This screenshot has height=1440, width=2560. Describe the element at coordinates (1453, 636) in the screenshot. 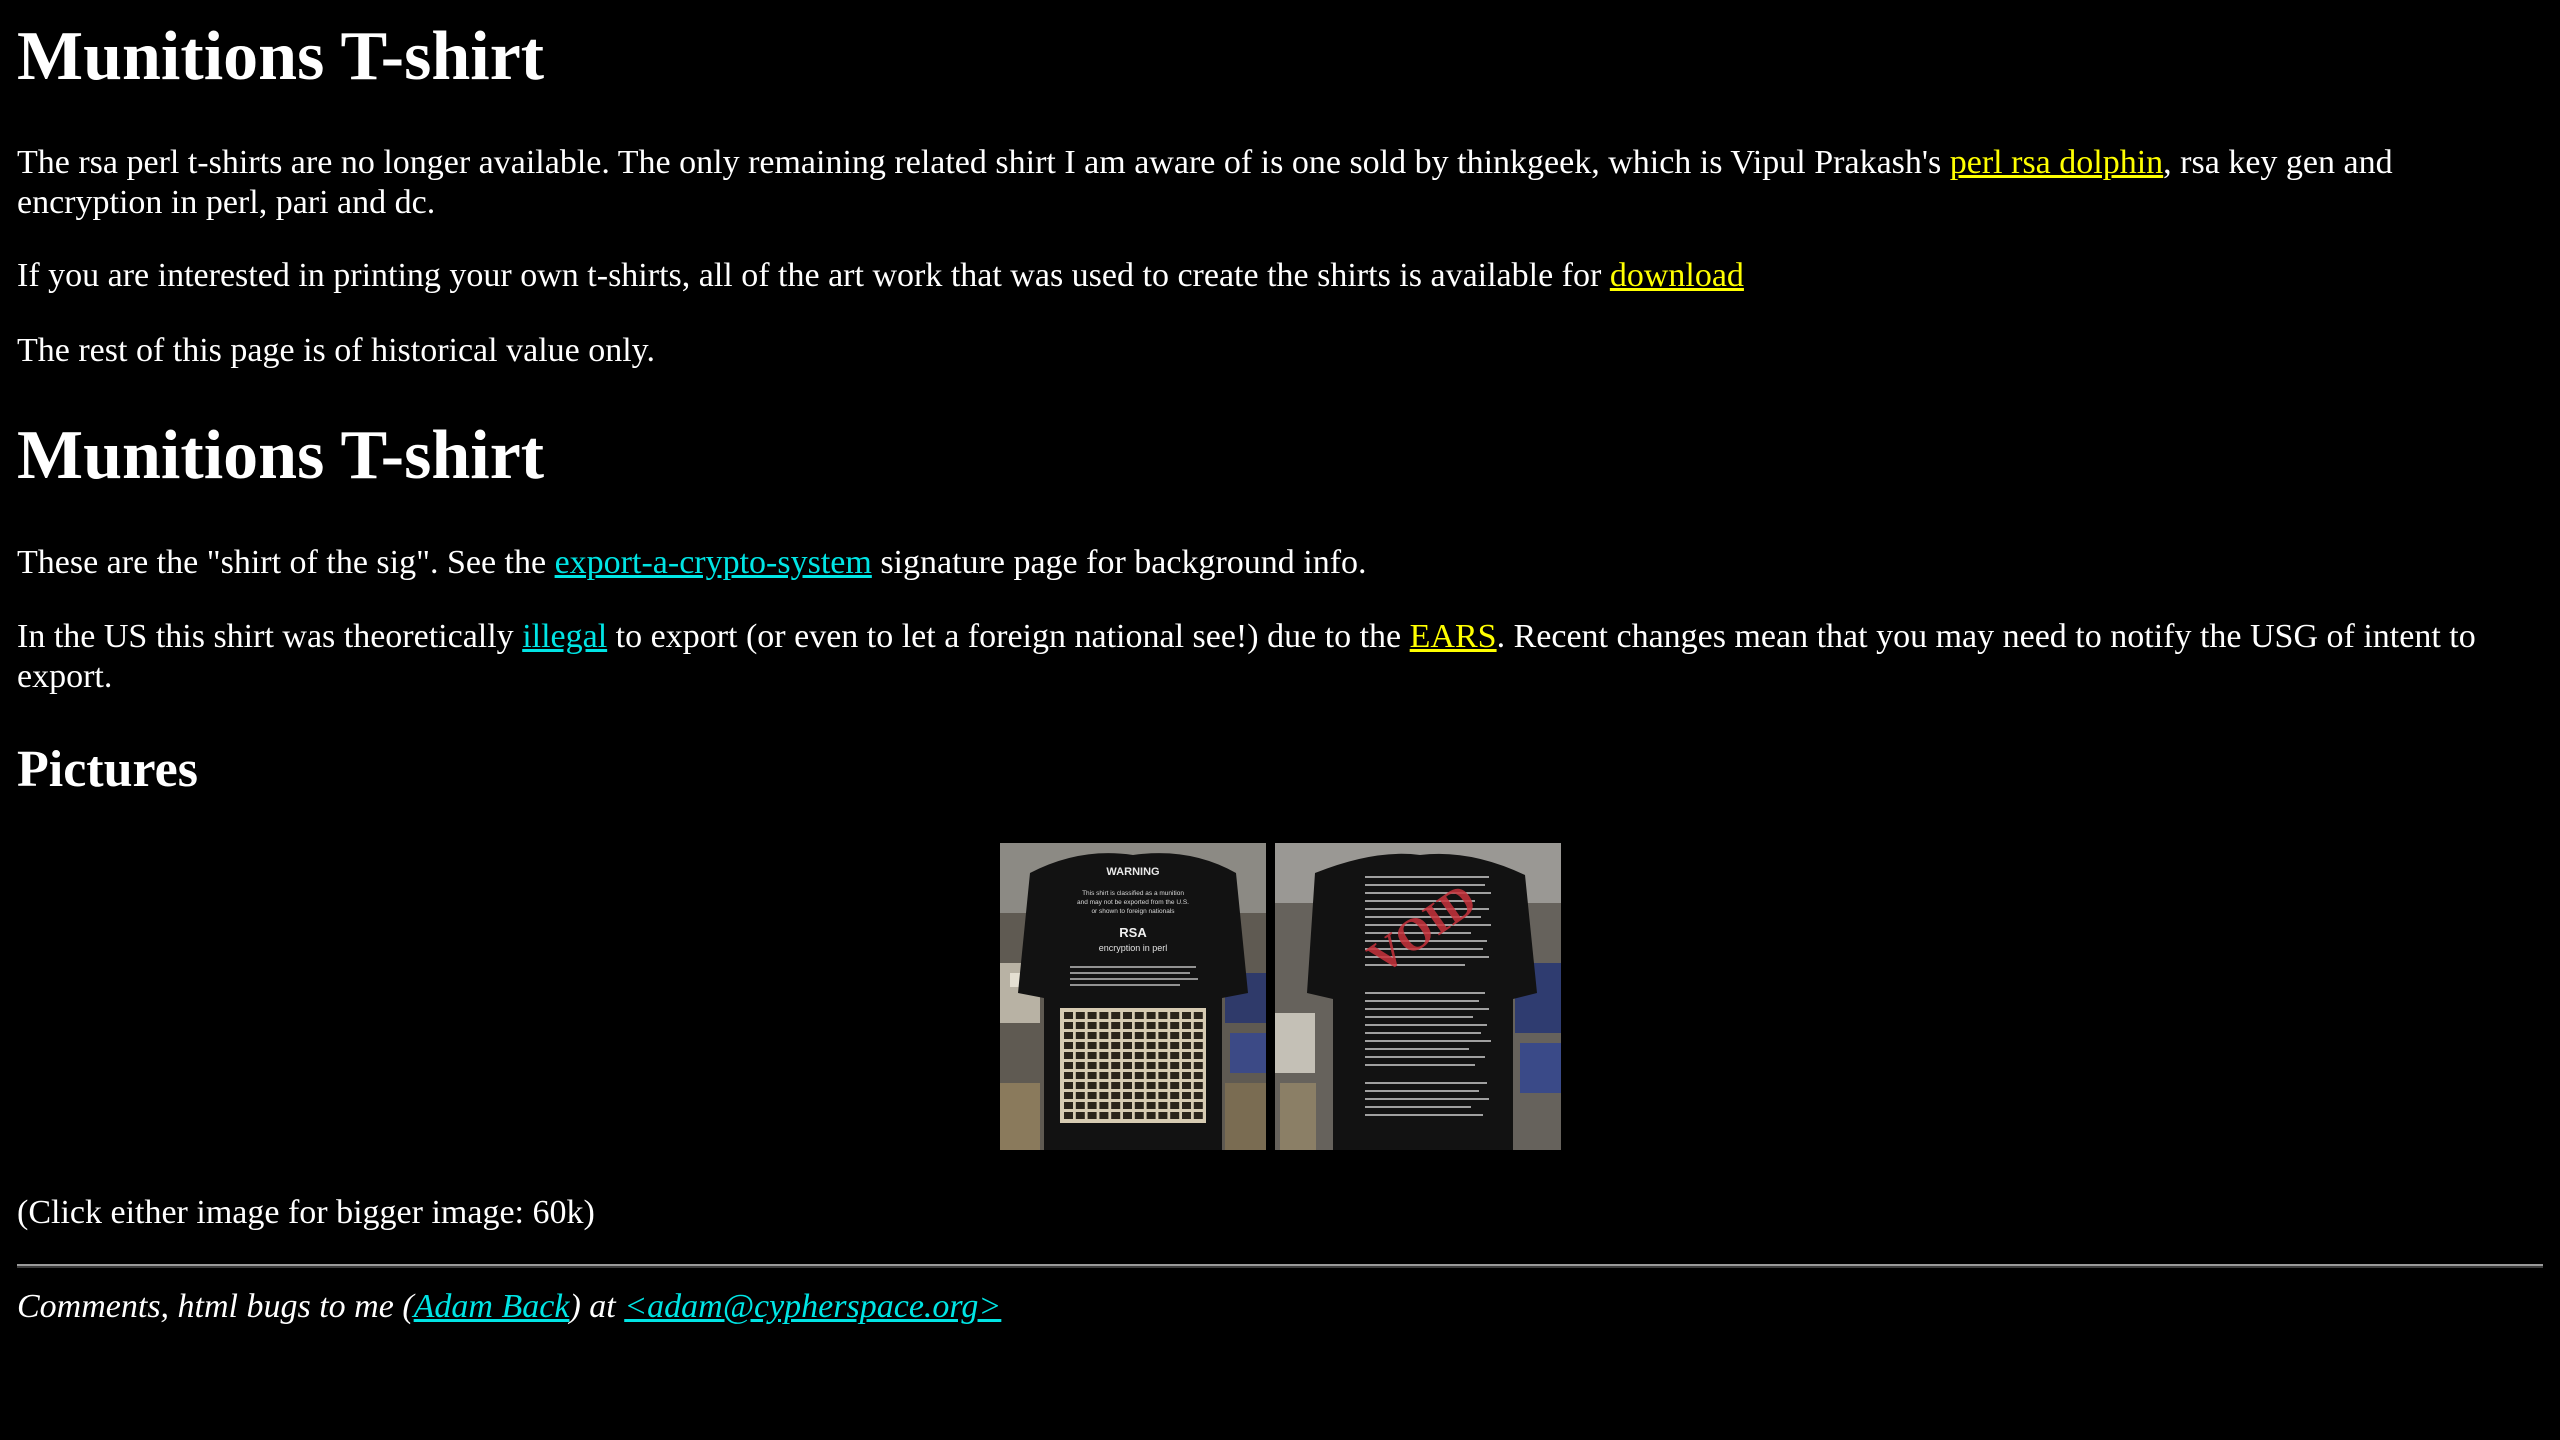

I see `ears-link: EARS` at that location.